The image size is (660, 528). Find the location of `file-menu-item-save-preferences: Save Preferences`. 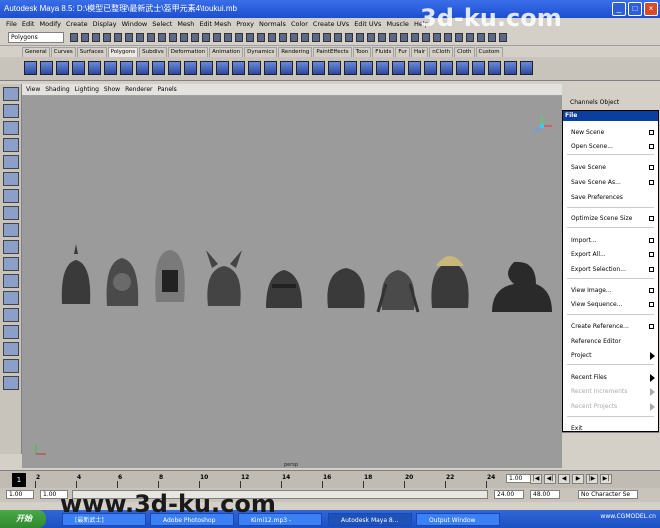

file-menu-item-save-preferences: Save Preferences is located at coordinates (597, 197).